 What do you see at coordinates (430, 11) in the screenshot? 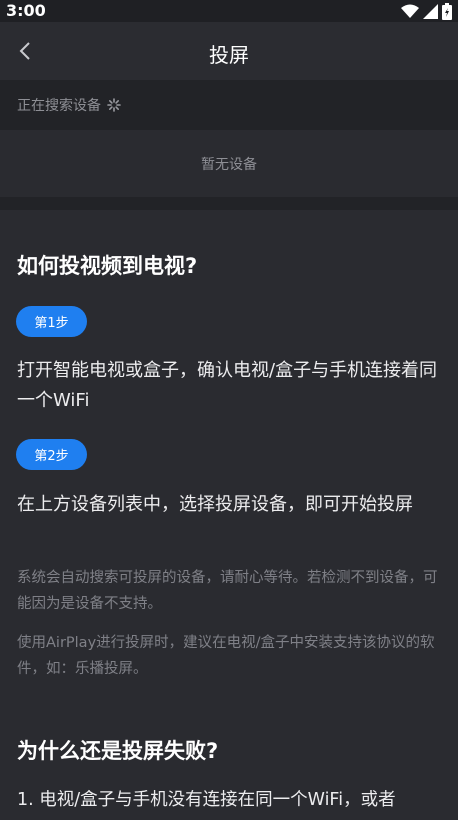
I see `signal-icon` at bounding box center [430, 11].